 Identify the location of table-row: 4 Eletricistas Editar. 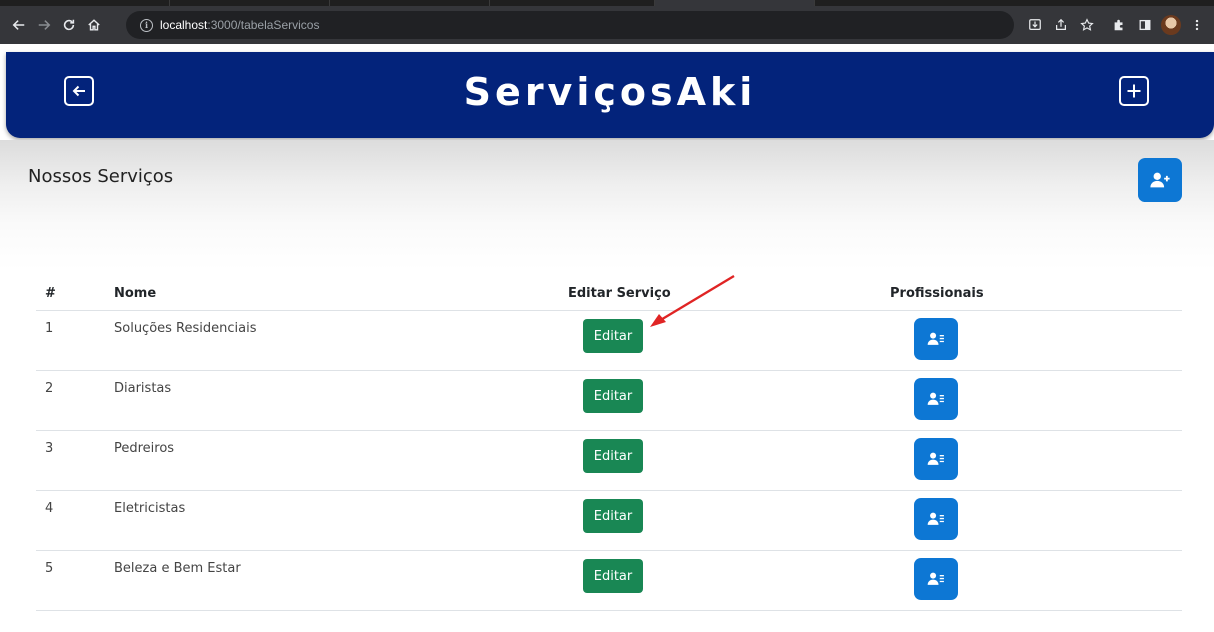
(609, 521).